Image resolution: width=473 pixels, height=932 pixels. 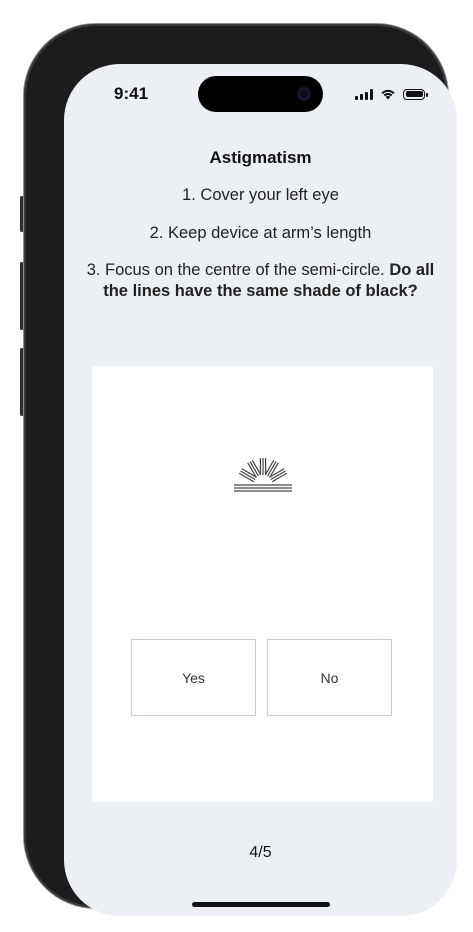 What do you see at coordinates (193, 677) in the screenshot?
I see `yes-button: Yes` at bounding box center [193, 677].